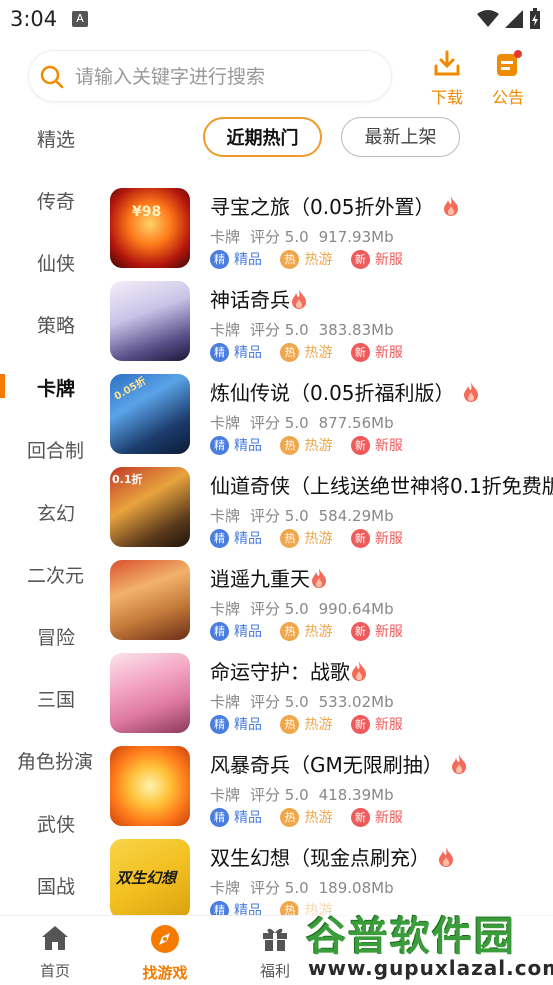 Image resolution: width=553 pixels, height=985 pixels. I want to click on signal-icon, so click(514, 19).